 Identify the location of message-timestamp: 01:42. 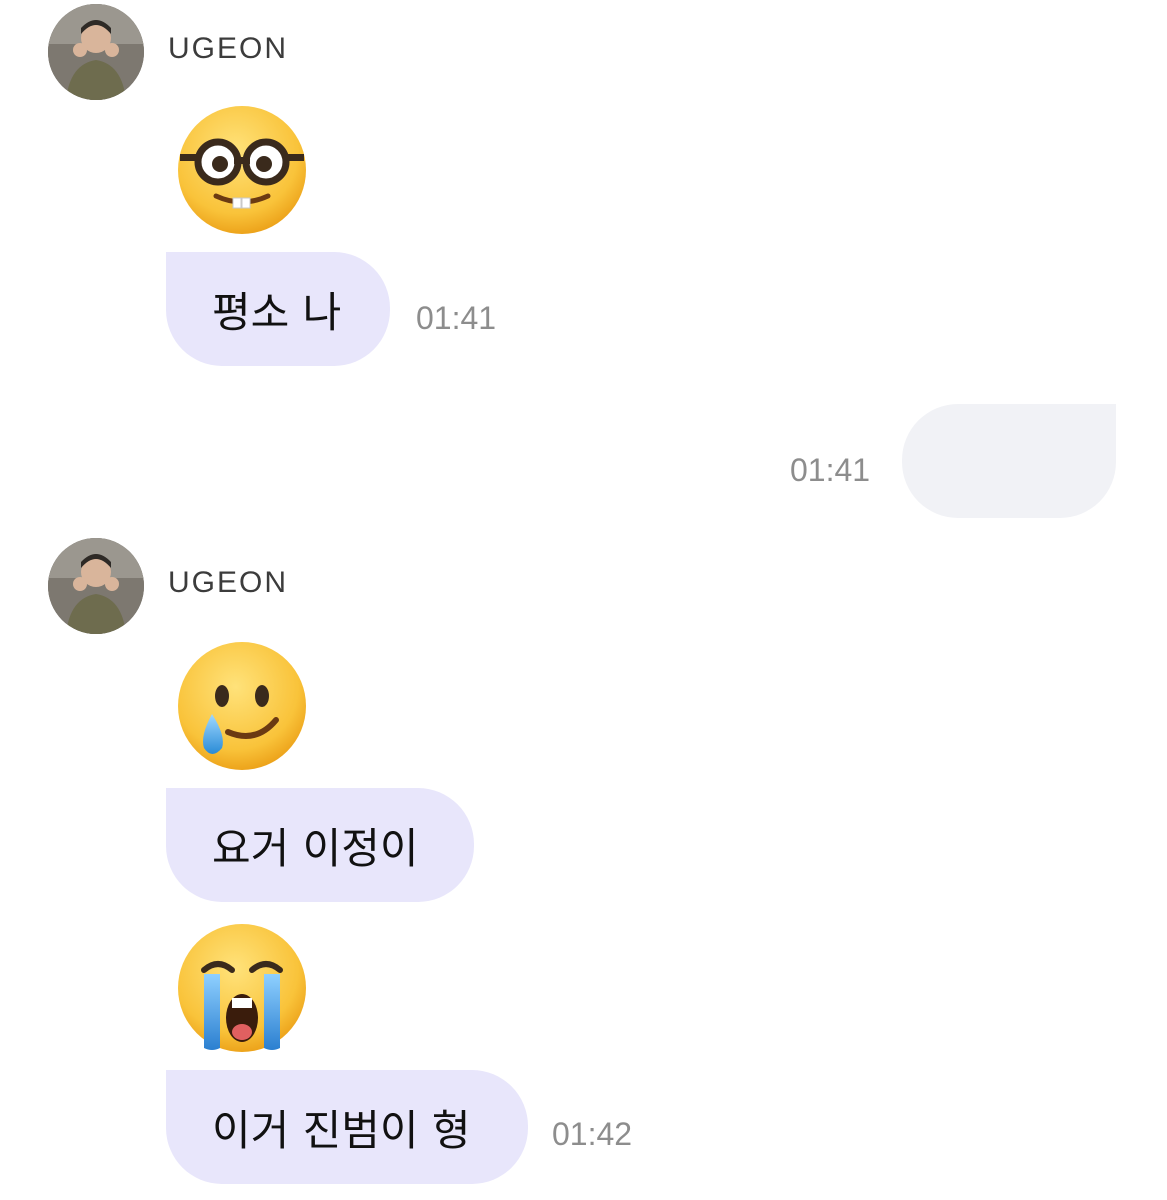
(592, 1134).